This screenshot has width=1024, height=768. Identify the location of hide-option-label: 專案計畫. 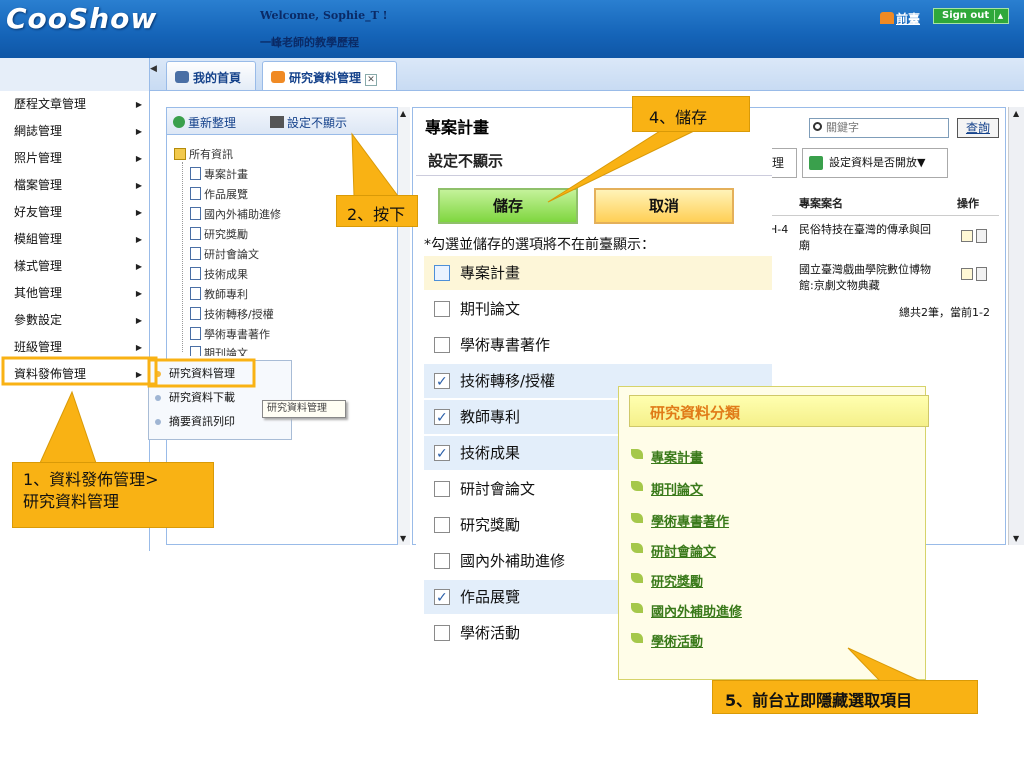
(490, 273).